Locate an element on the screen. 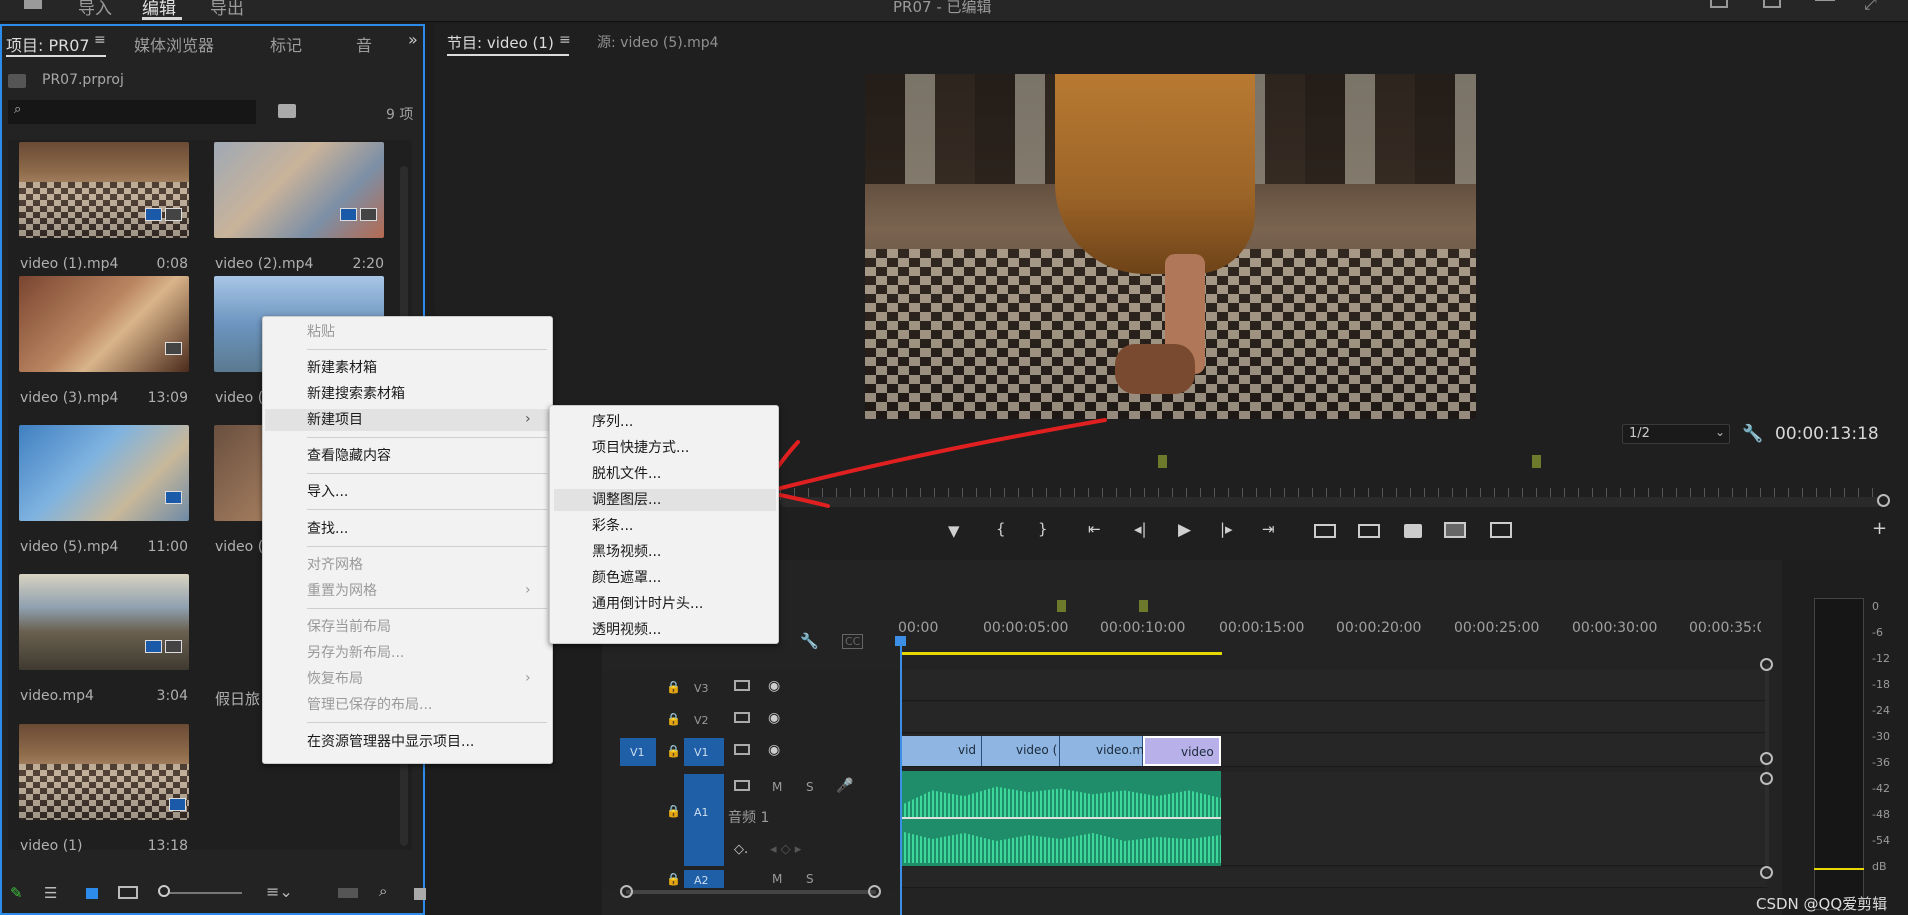 This screenshot has height=915, width=1908. hscroll-handle-left is located at coordinates (626, 891).